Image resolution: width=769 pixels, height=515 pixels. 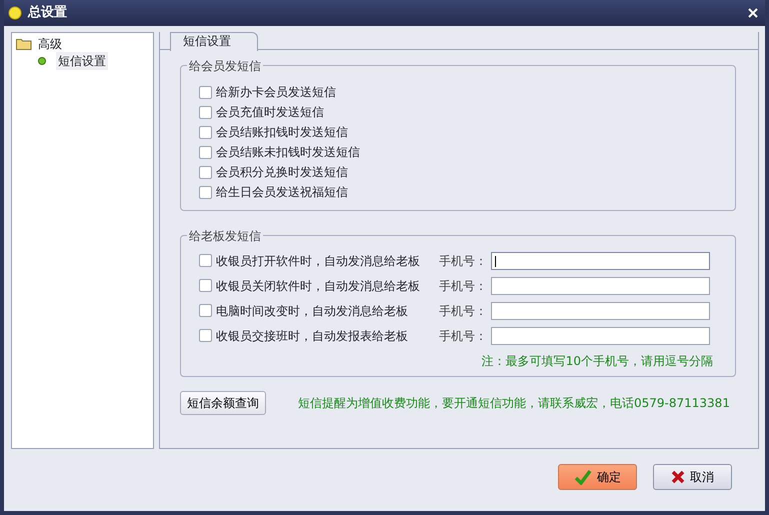 What do you see at coordinates (583, 477) in the screenshot?
I see `check-icon` at bounding box center [583, 477].